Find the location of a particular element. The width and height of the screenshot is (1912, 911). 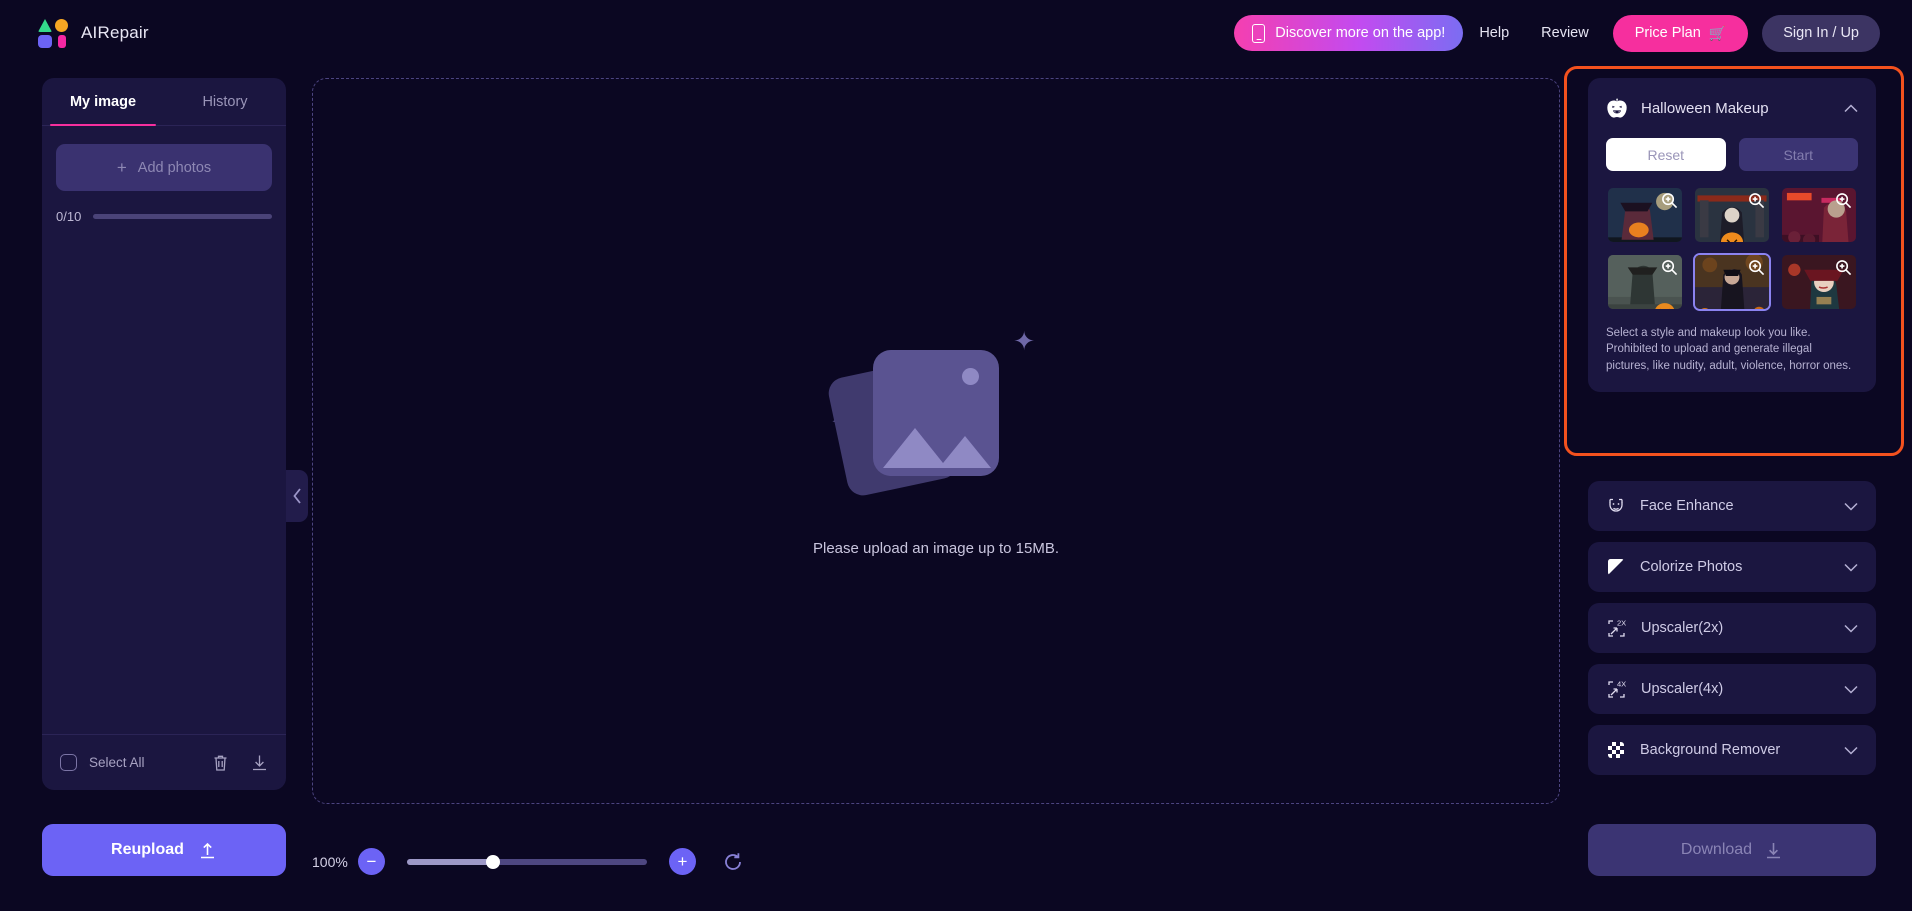

upload-icon is located at coordinates (207, 850).